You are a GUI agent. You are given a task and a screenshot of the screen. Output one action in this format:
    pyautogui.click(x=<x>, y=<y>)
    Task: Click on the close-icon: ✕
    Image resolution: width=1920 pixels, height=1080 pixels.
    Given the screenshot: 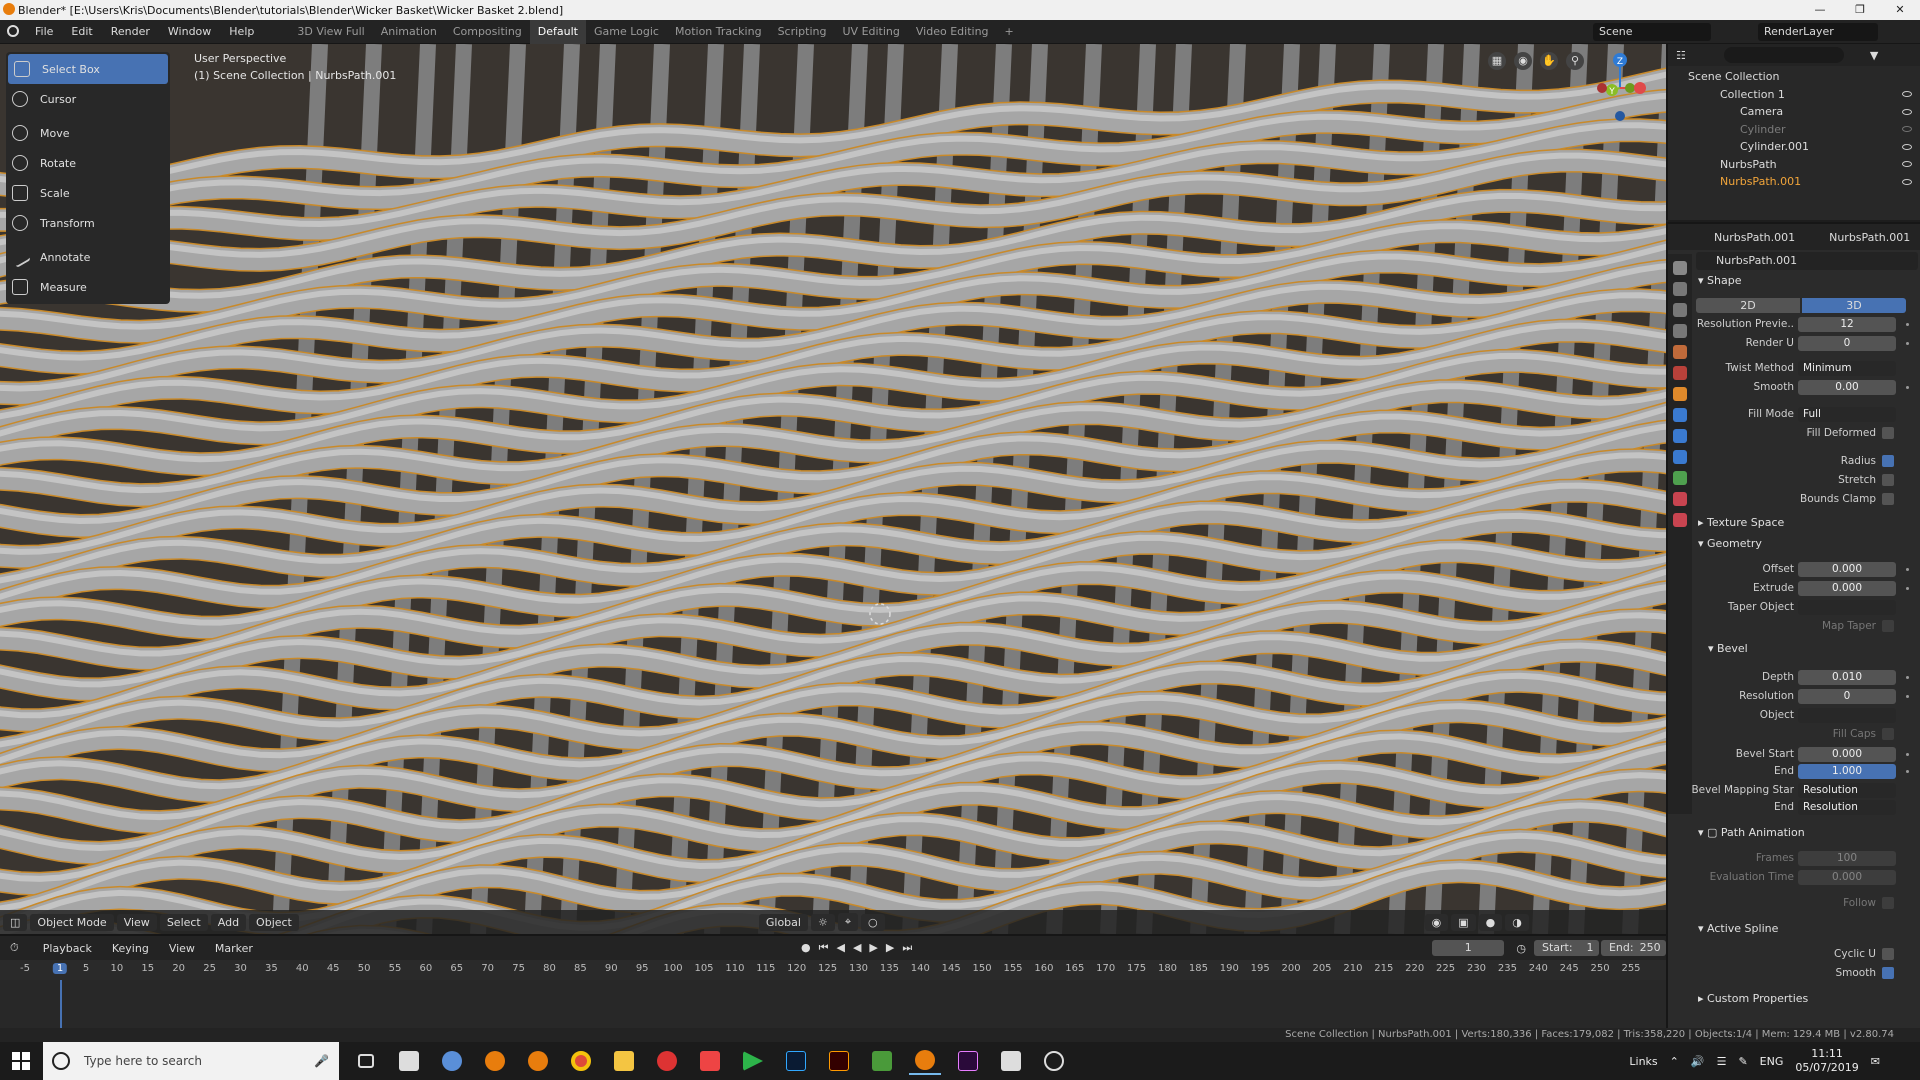 What is the action you would take?
    pyautogui.click(x=1900, y=10)
    